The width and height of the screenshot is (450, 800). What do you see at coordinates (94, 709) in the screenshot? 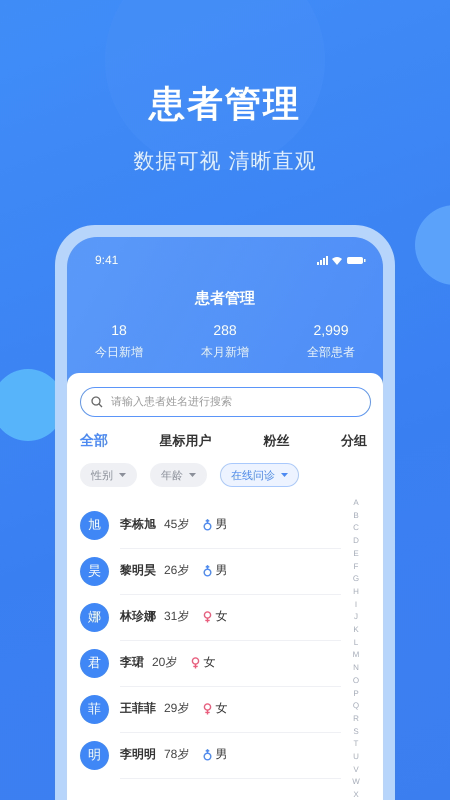
I see `avatar: 菲` at bounding box center [94, 709].